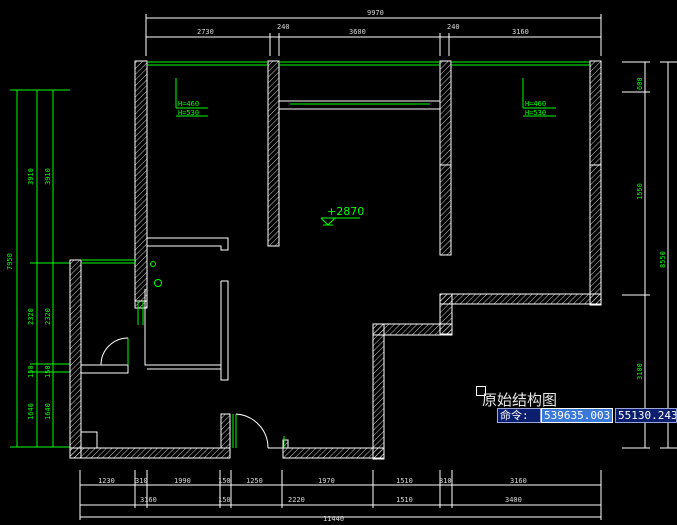 This screenshot has height=525, width=677. What do you see at coordinates (31, 316) in the screenshot?
I see `left-col1-dim-2: 2320` at bounding box center [31, 316].